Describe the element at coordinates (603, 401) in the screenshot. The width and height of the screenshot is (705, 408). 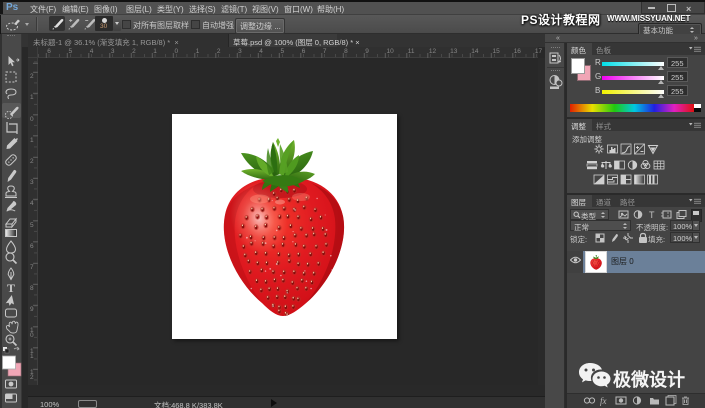
I see `svg-text: fx` at that location.